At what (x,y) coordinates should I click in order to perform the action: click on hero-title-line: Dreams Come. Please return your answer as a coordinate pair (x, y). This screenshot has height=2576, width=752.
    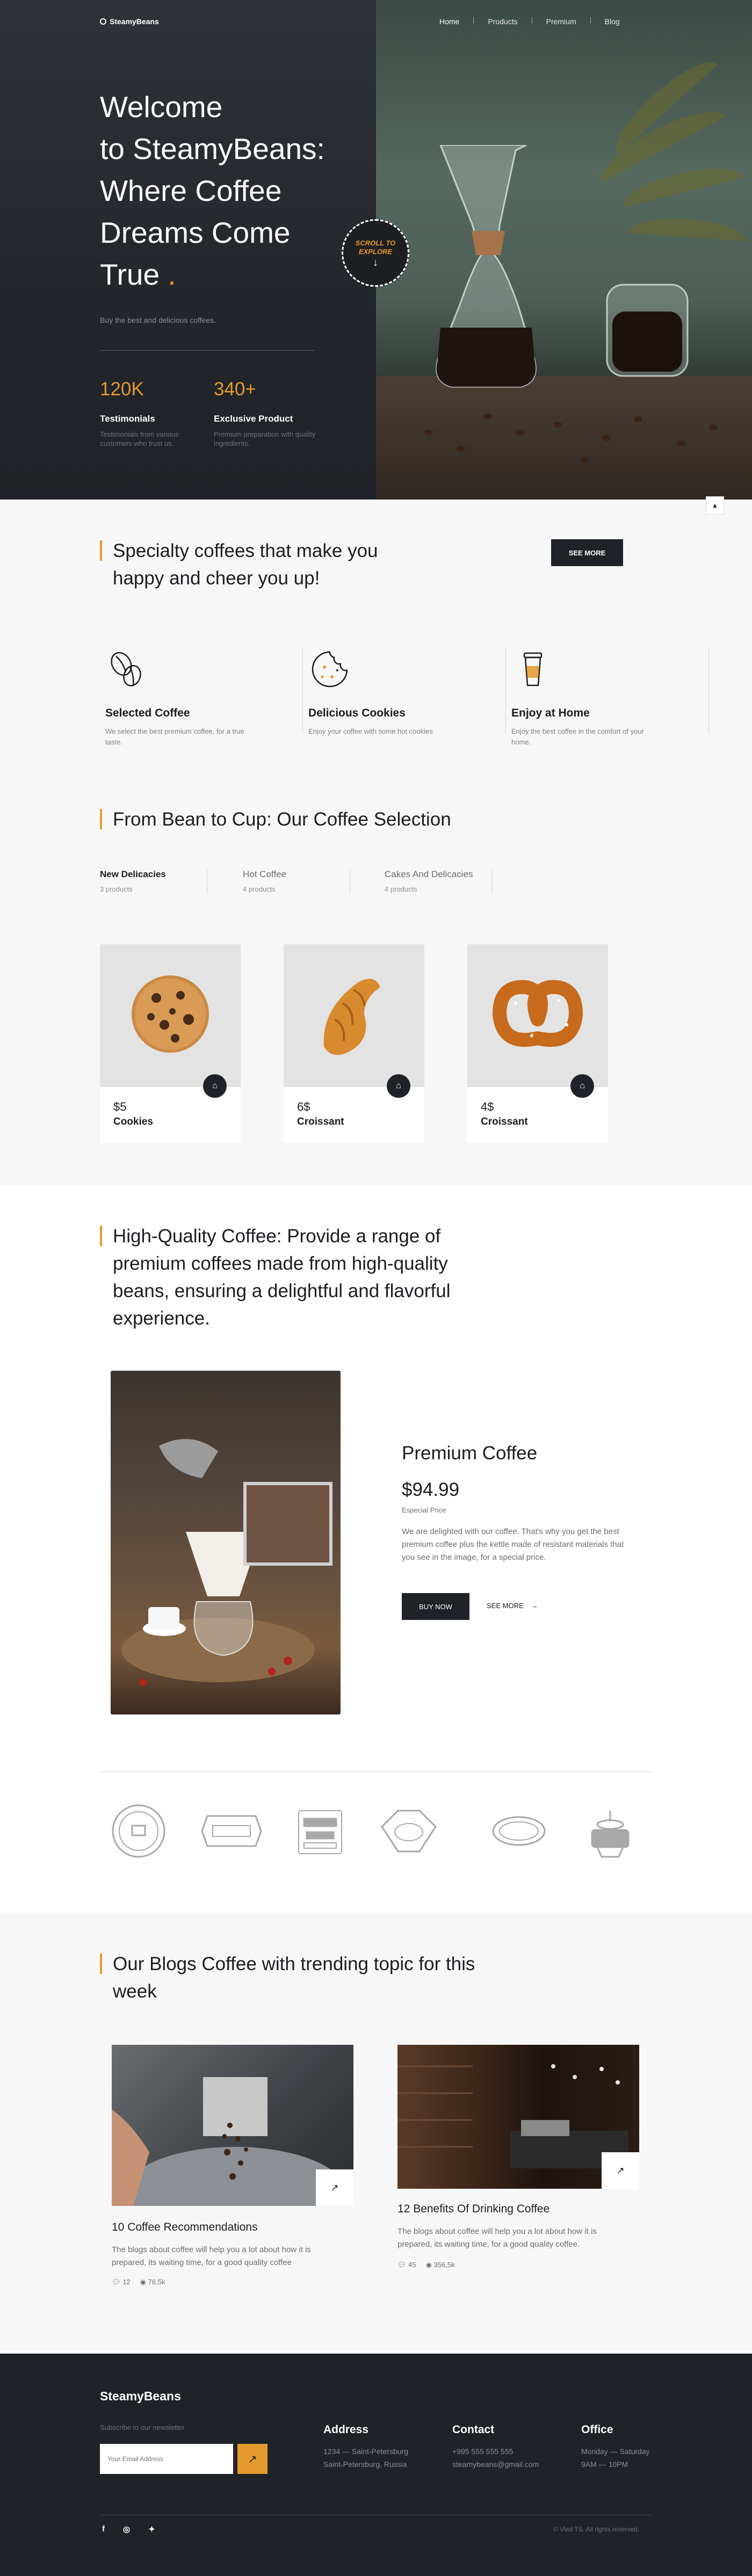
    Looking at the image, I should click on (195, 232).